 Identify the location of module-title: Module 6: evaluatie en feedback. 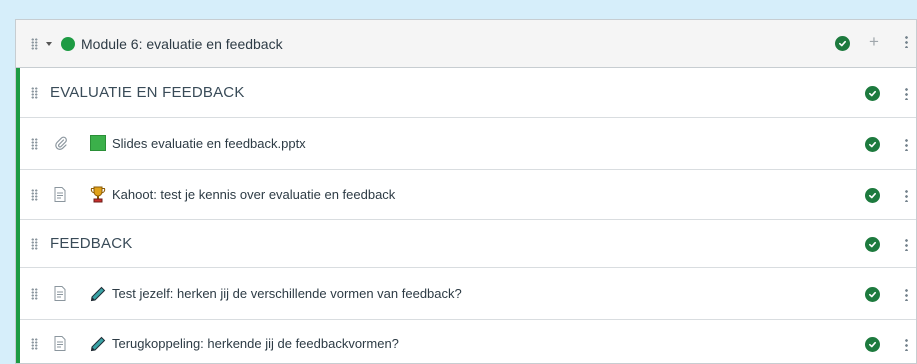
(182, 44).